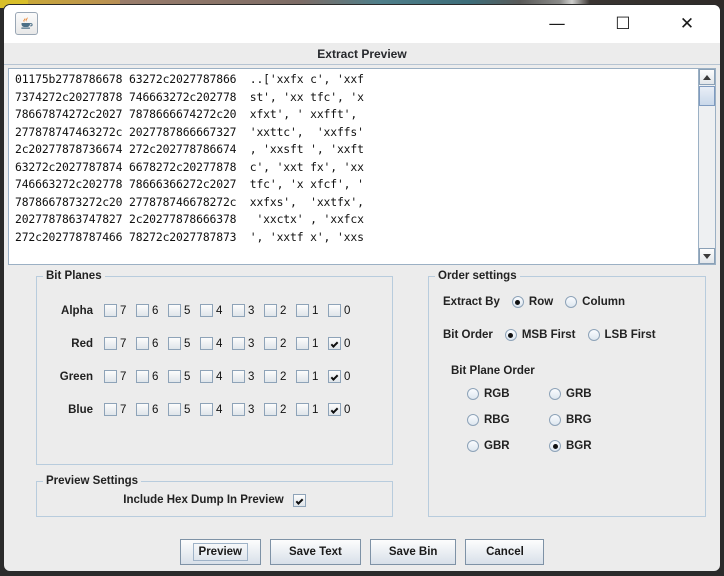 The image size is (724, 576). I want to click on page-title: Extract Preview, so click(362, 53).